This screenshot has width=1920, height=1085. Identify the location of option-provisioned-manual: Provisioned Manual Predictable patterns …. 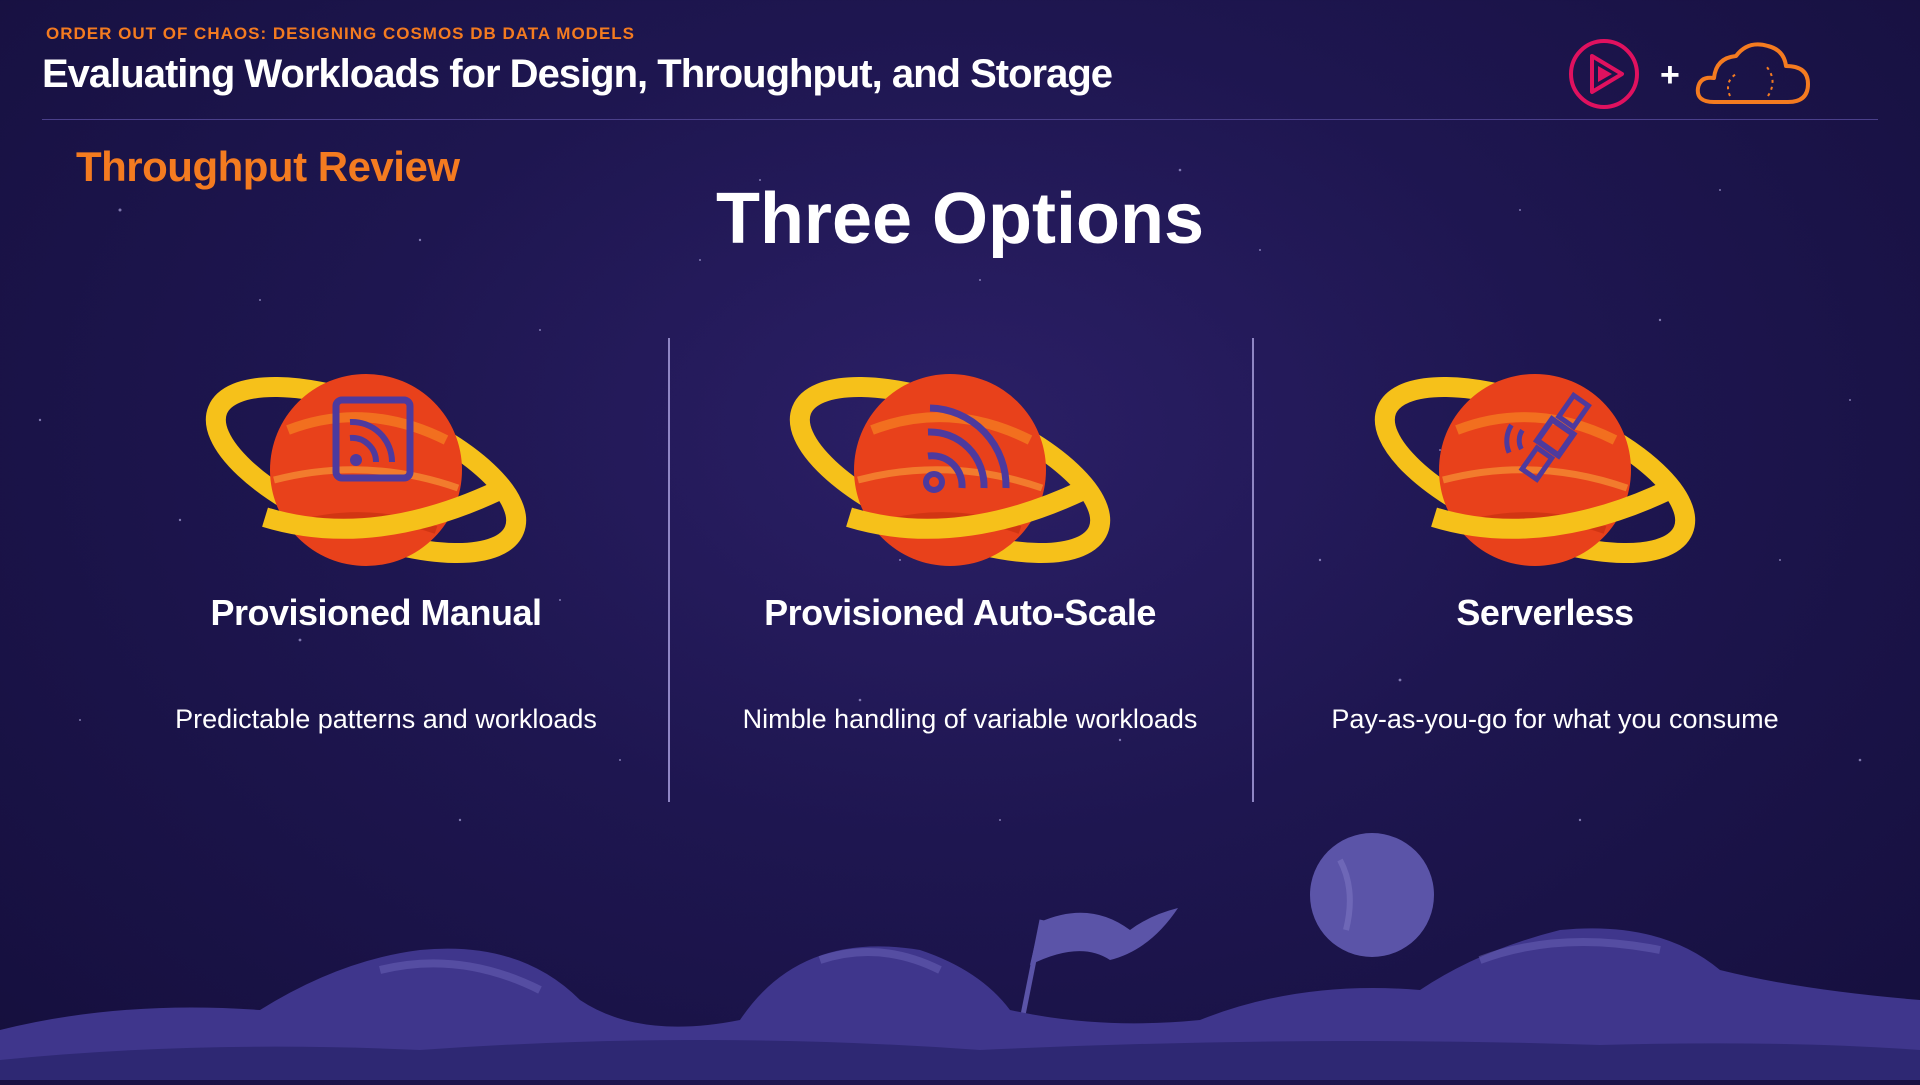
(376, 565).